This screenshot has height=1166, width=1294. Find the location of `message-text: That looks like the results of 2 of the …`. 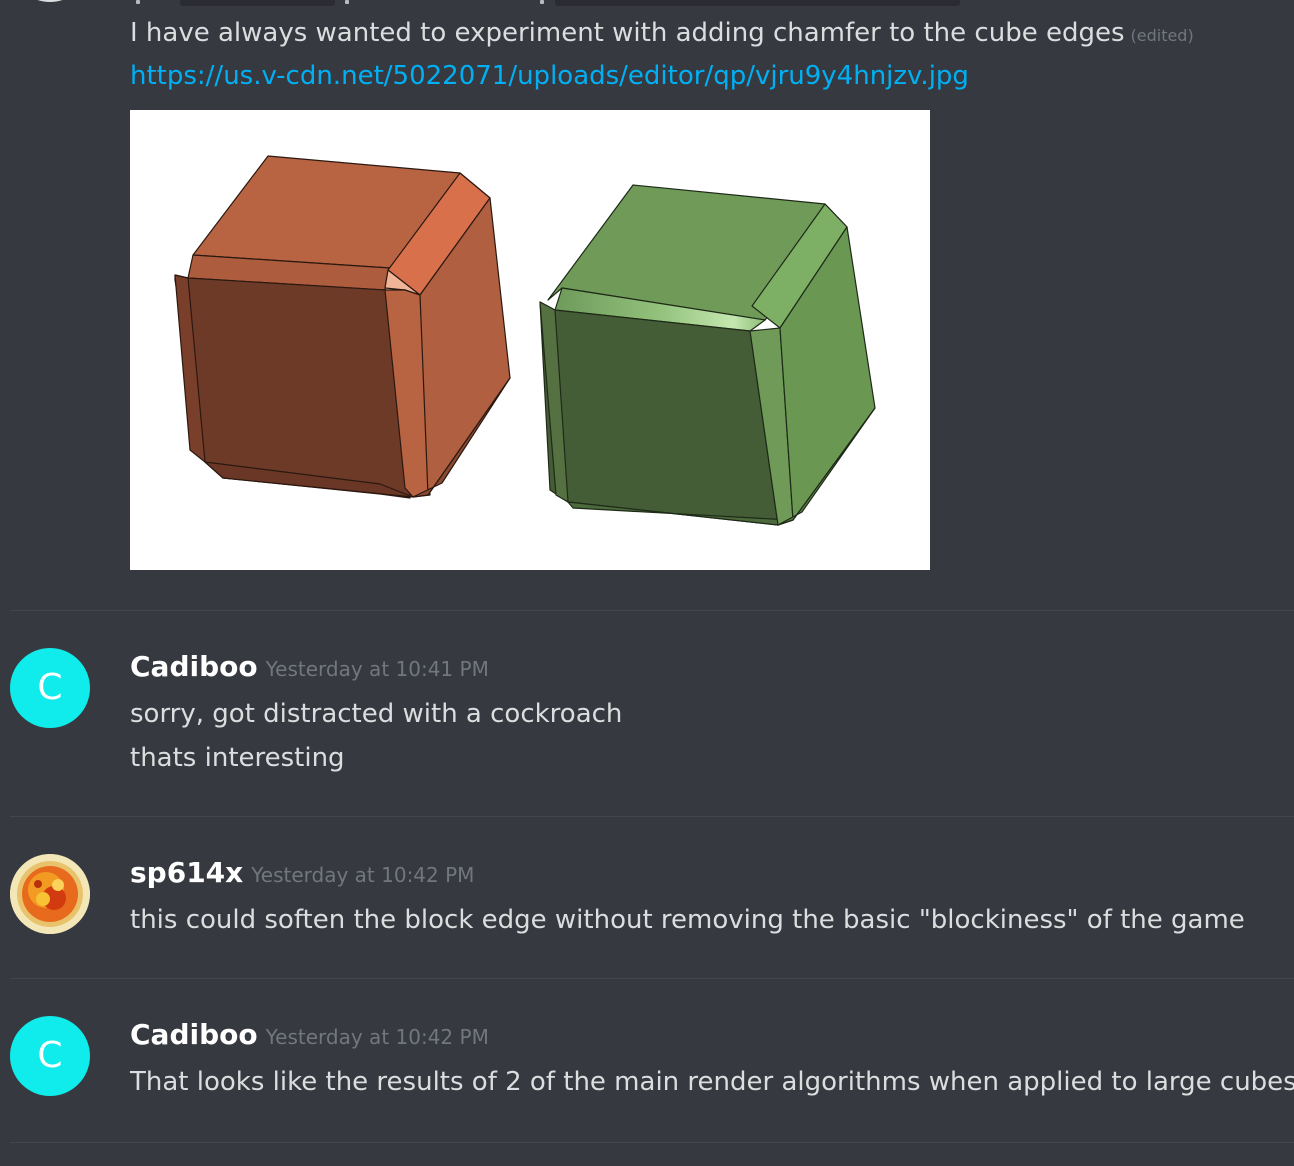

message-text: That looks like the results of 2 of the … is located at coordinates (712, 1082).